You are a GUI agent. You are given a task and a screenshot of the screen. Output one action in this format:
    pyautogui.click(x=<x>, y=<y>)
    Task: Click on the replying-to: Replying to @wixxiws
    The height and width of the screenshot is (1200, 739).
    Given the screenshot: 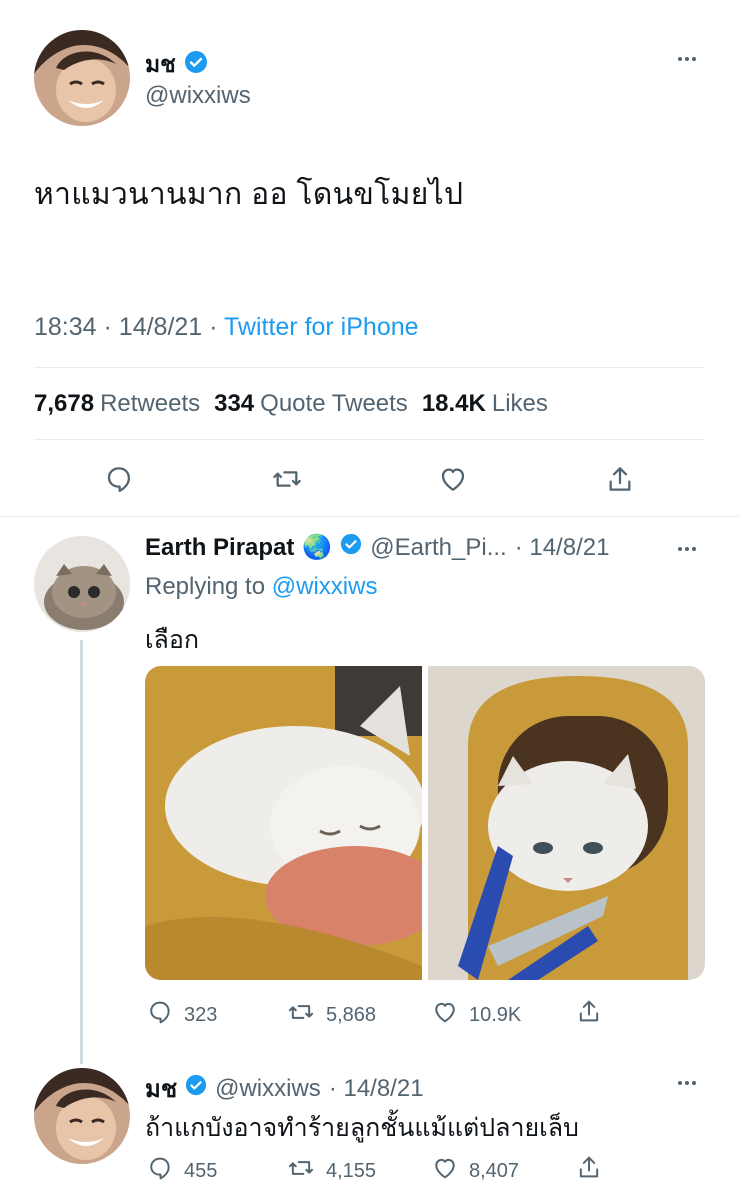 What is the action you would take?
    pyautogui.click(x=261, y=587)
    